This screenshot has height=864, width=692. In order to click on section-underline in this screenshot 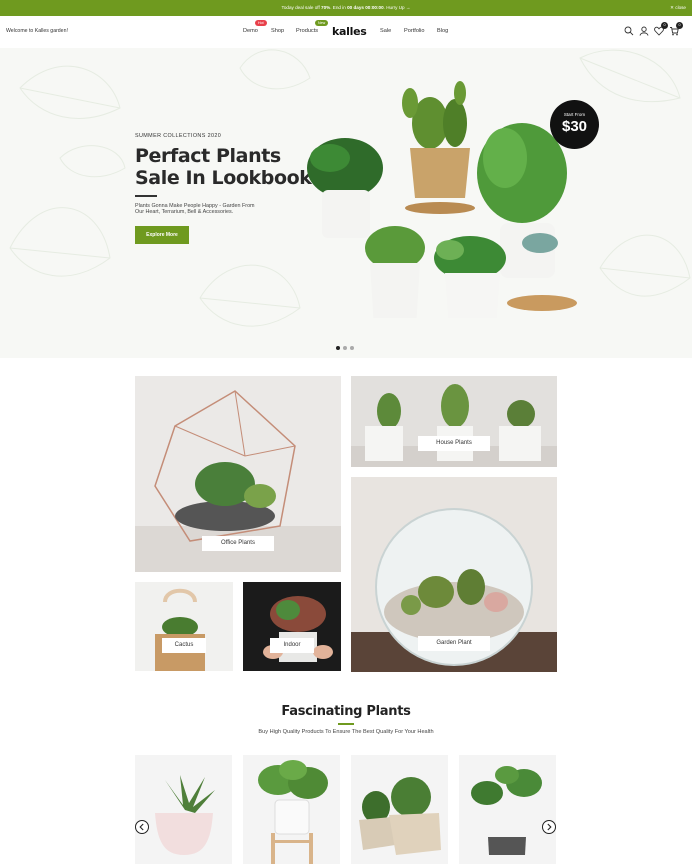, I will do `click(346, 724)`.